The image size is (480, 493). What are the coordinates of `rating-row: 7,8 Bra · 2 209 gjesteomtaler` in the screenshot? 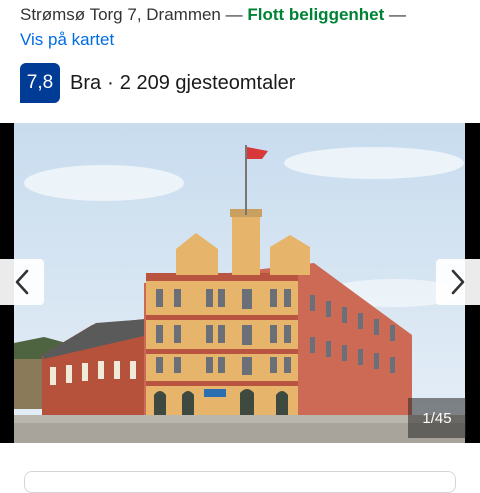 It's located at (157, 83).